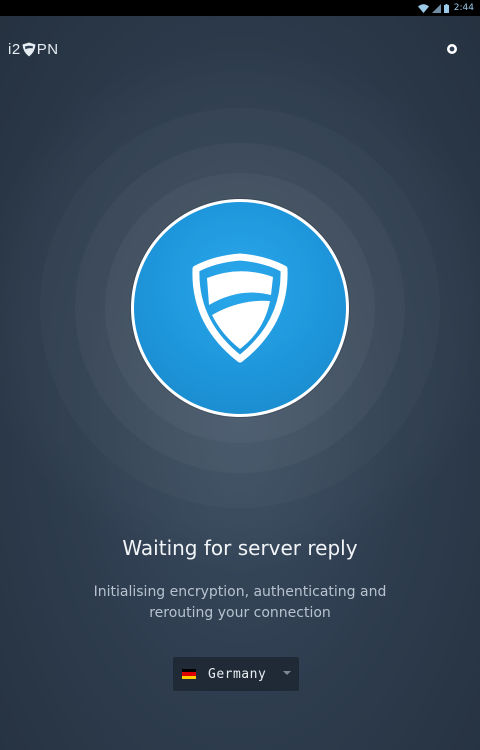 This screenshot has width=480, height=750. I want to click on logo-suffix: PN, so click(47, 49).